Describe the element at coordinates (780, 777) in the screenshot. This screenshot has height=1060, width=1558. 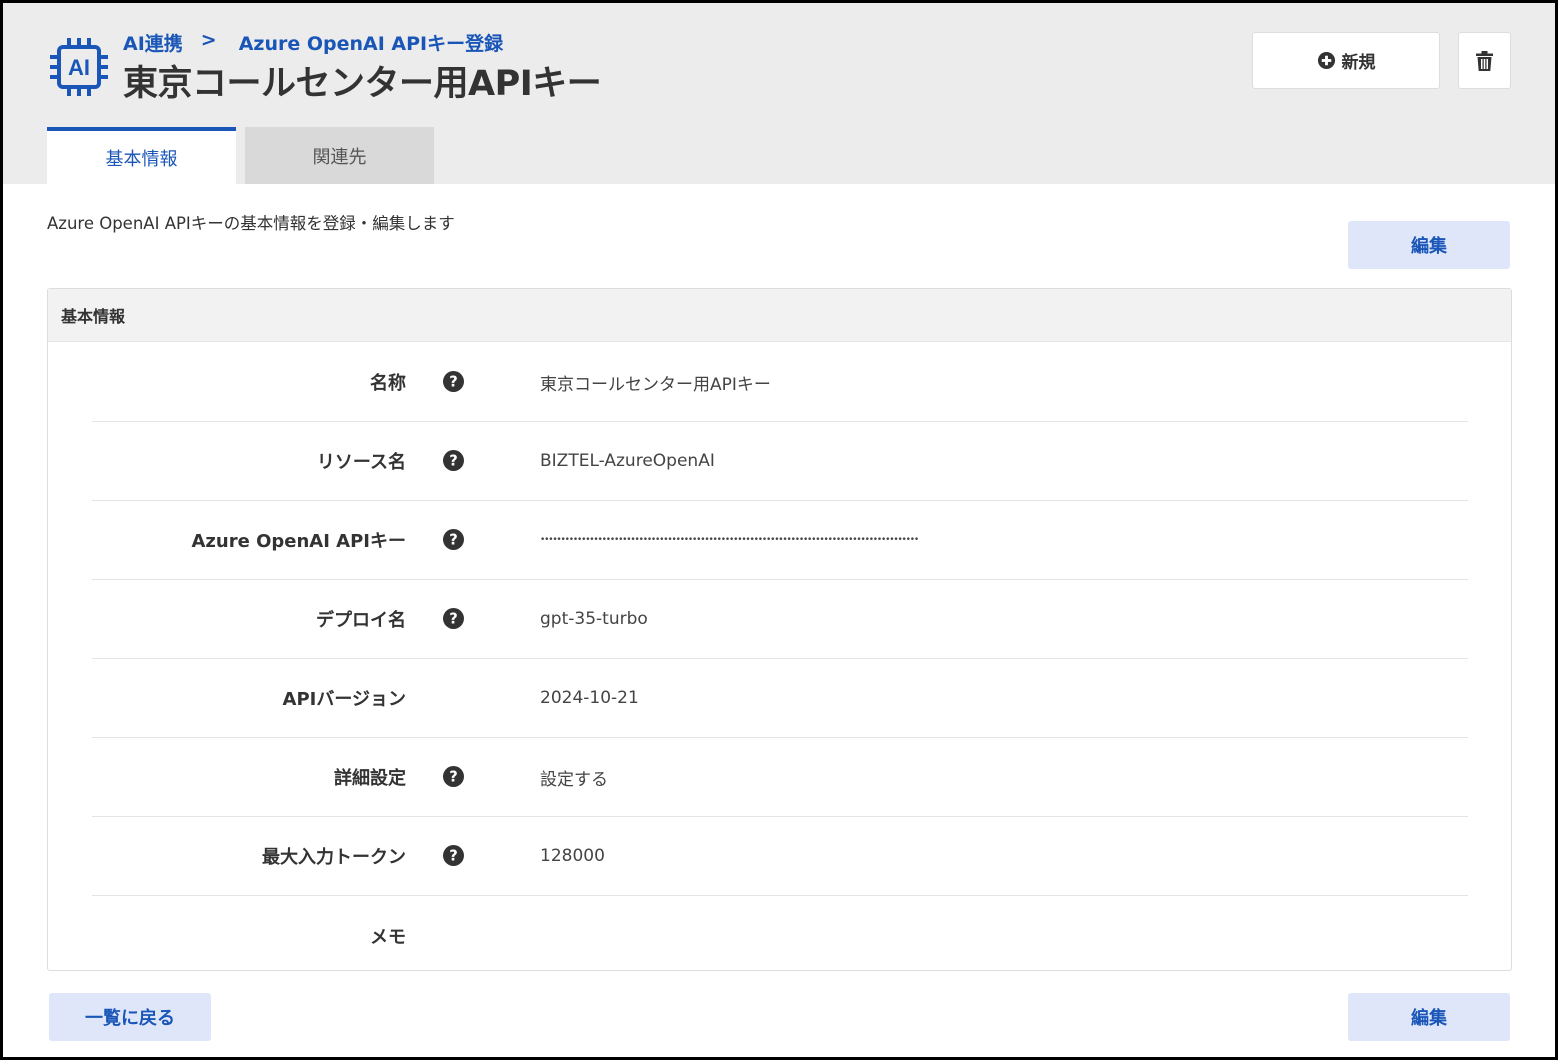
I see `field-row-advanced-settings: 詳細設定 ? 設定する` at that location.